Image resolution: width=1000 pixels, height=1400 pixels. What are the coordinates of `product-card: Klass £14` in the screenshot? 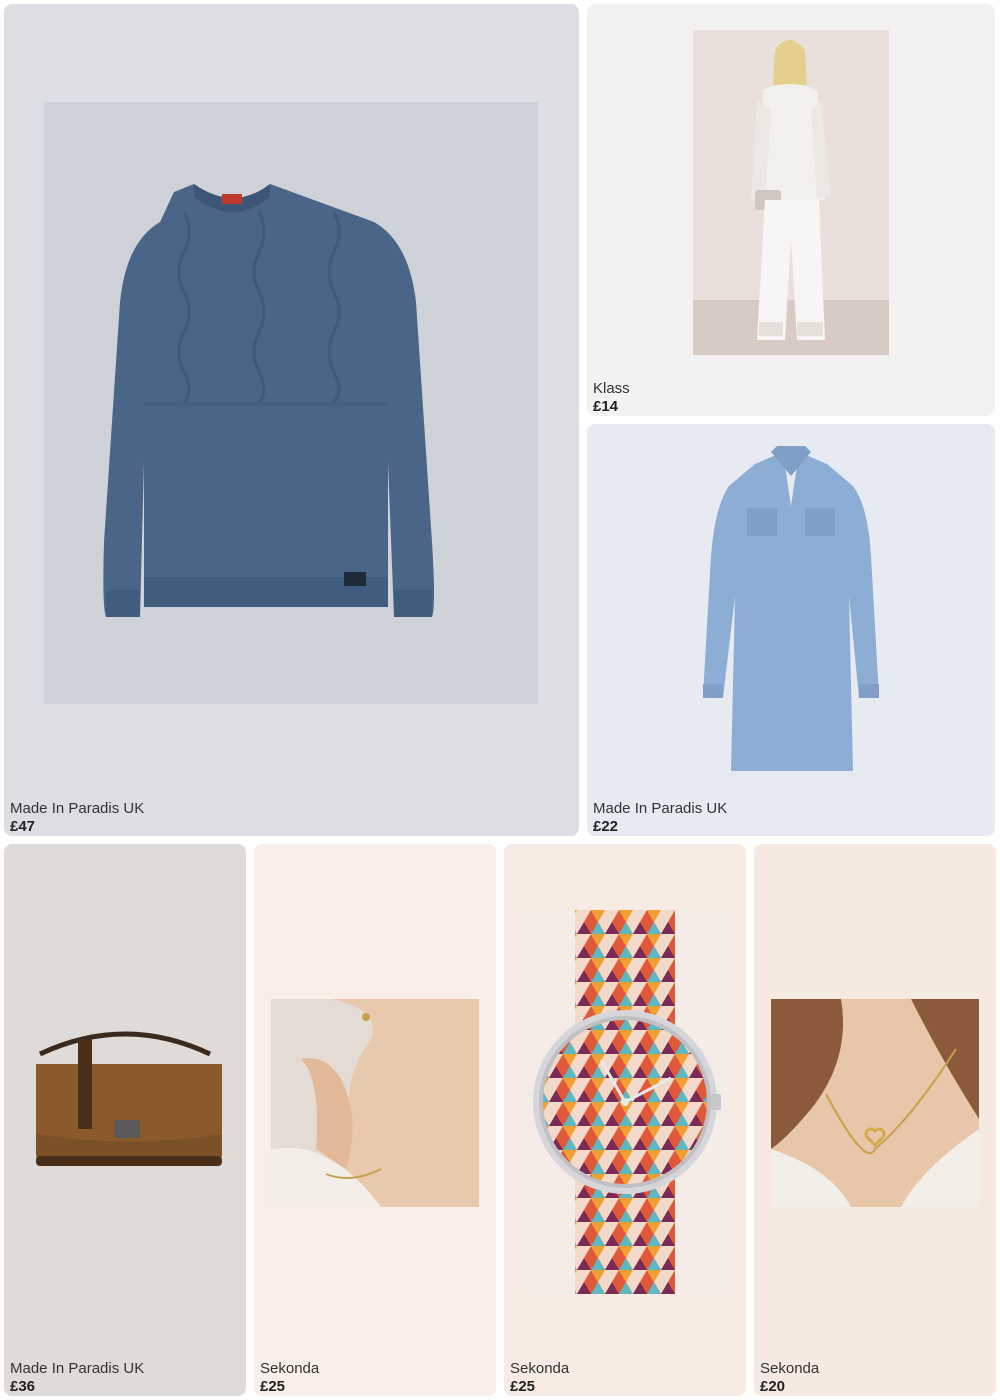 It's located at (791, 210).